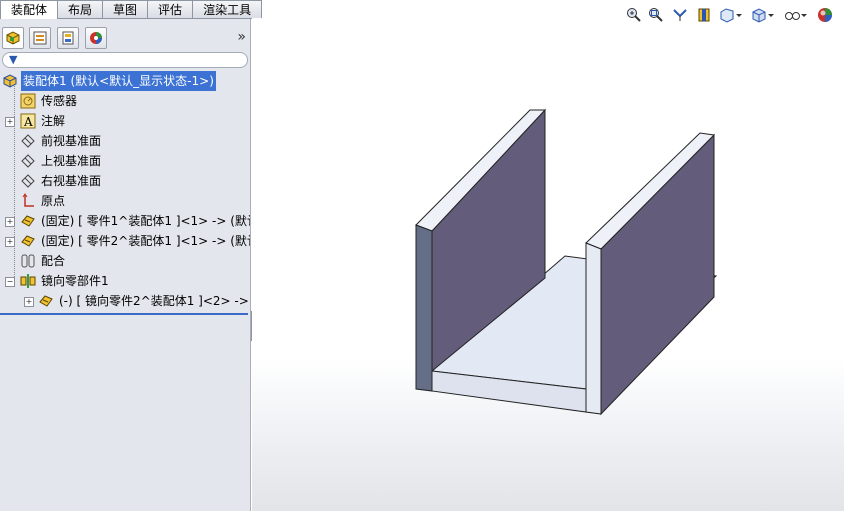 The image size is (844, 511). What do you see at coordinates (125, 201) in the screenshot?
I see `tree-item-origin: 原点` at bounding box center [125, 201].